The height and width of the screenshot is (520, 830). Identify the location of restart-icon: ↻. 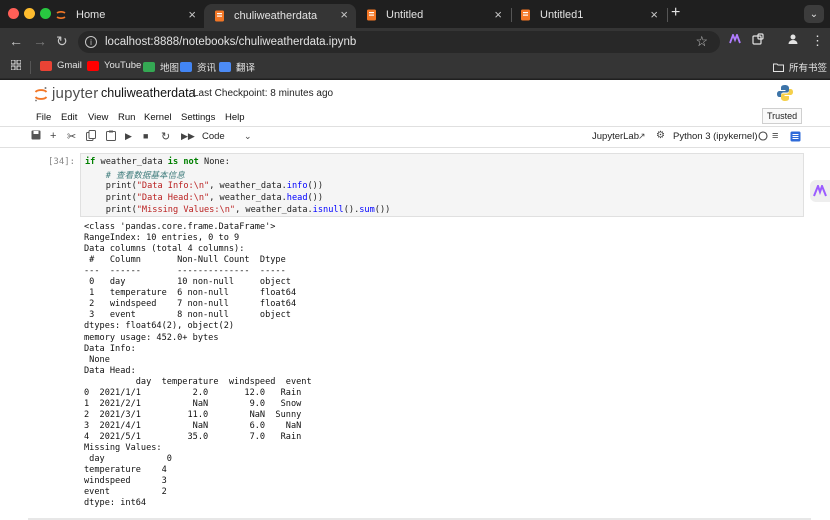
(165, 136).